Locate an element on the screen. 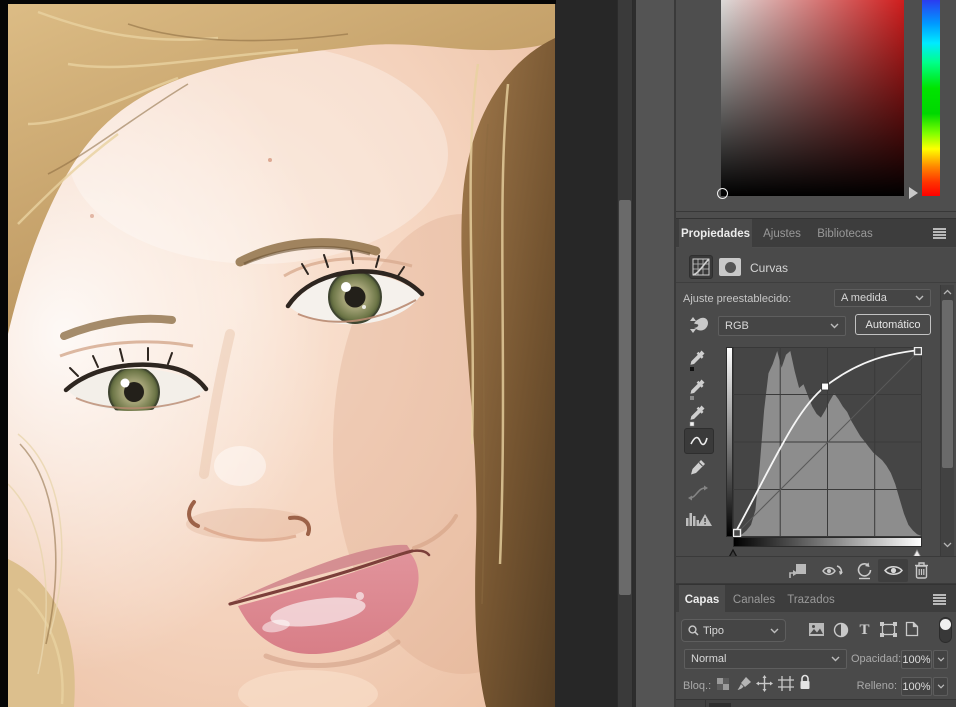  properties-scrollbar-thumb is located at coordinates (947, 384).